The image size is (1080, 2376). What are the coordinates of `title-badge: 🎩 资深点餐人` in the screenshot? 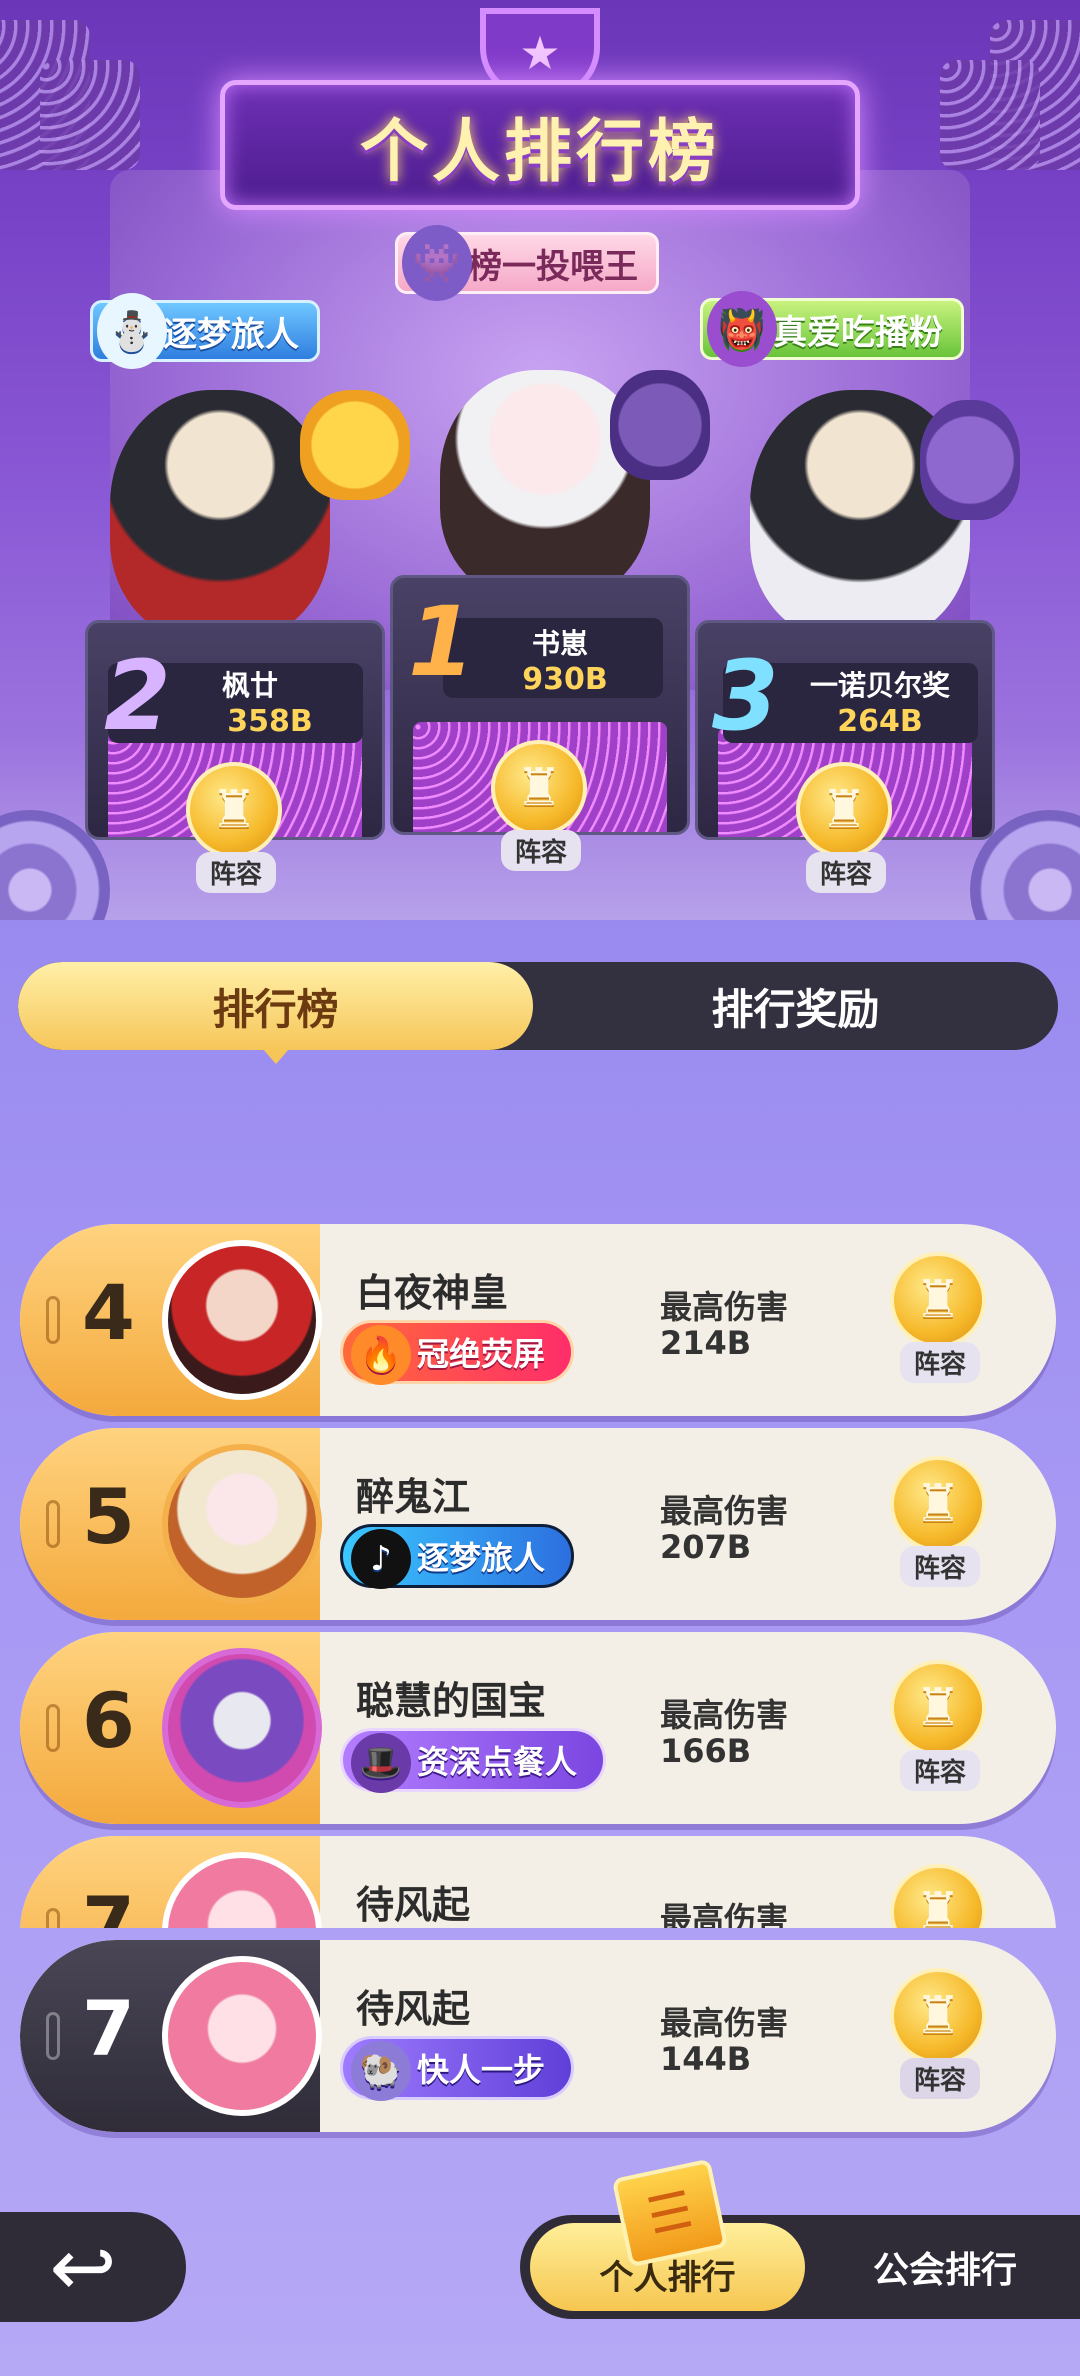 It's located at (473, 1760).